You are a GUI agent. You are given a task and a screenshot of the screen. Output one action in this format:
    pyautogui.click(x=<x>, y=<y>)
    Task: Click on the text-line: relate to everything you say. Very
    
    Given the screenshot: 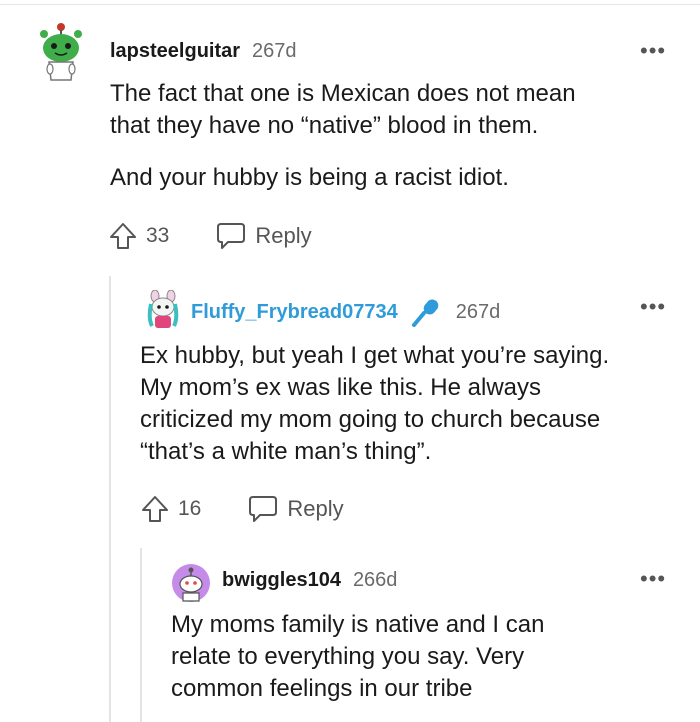 What is the action you would take?
    pyautogui.click(x=348, y=656)
    